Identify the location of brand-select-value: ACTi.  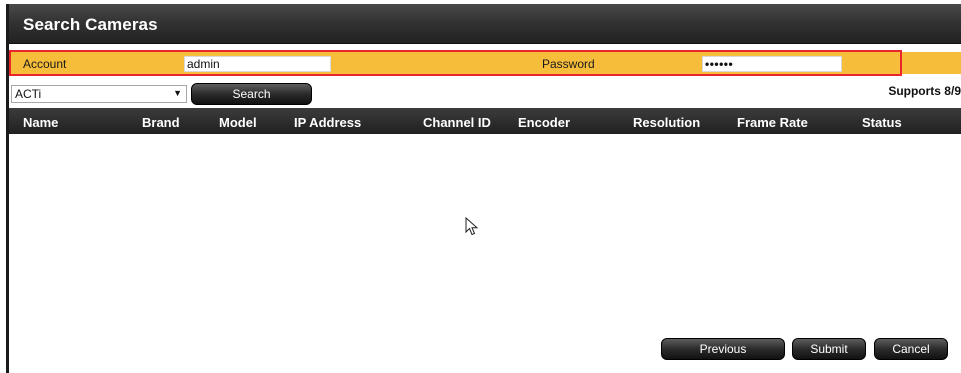
(28, 94).